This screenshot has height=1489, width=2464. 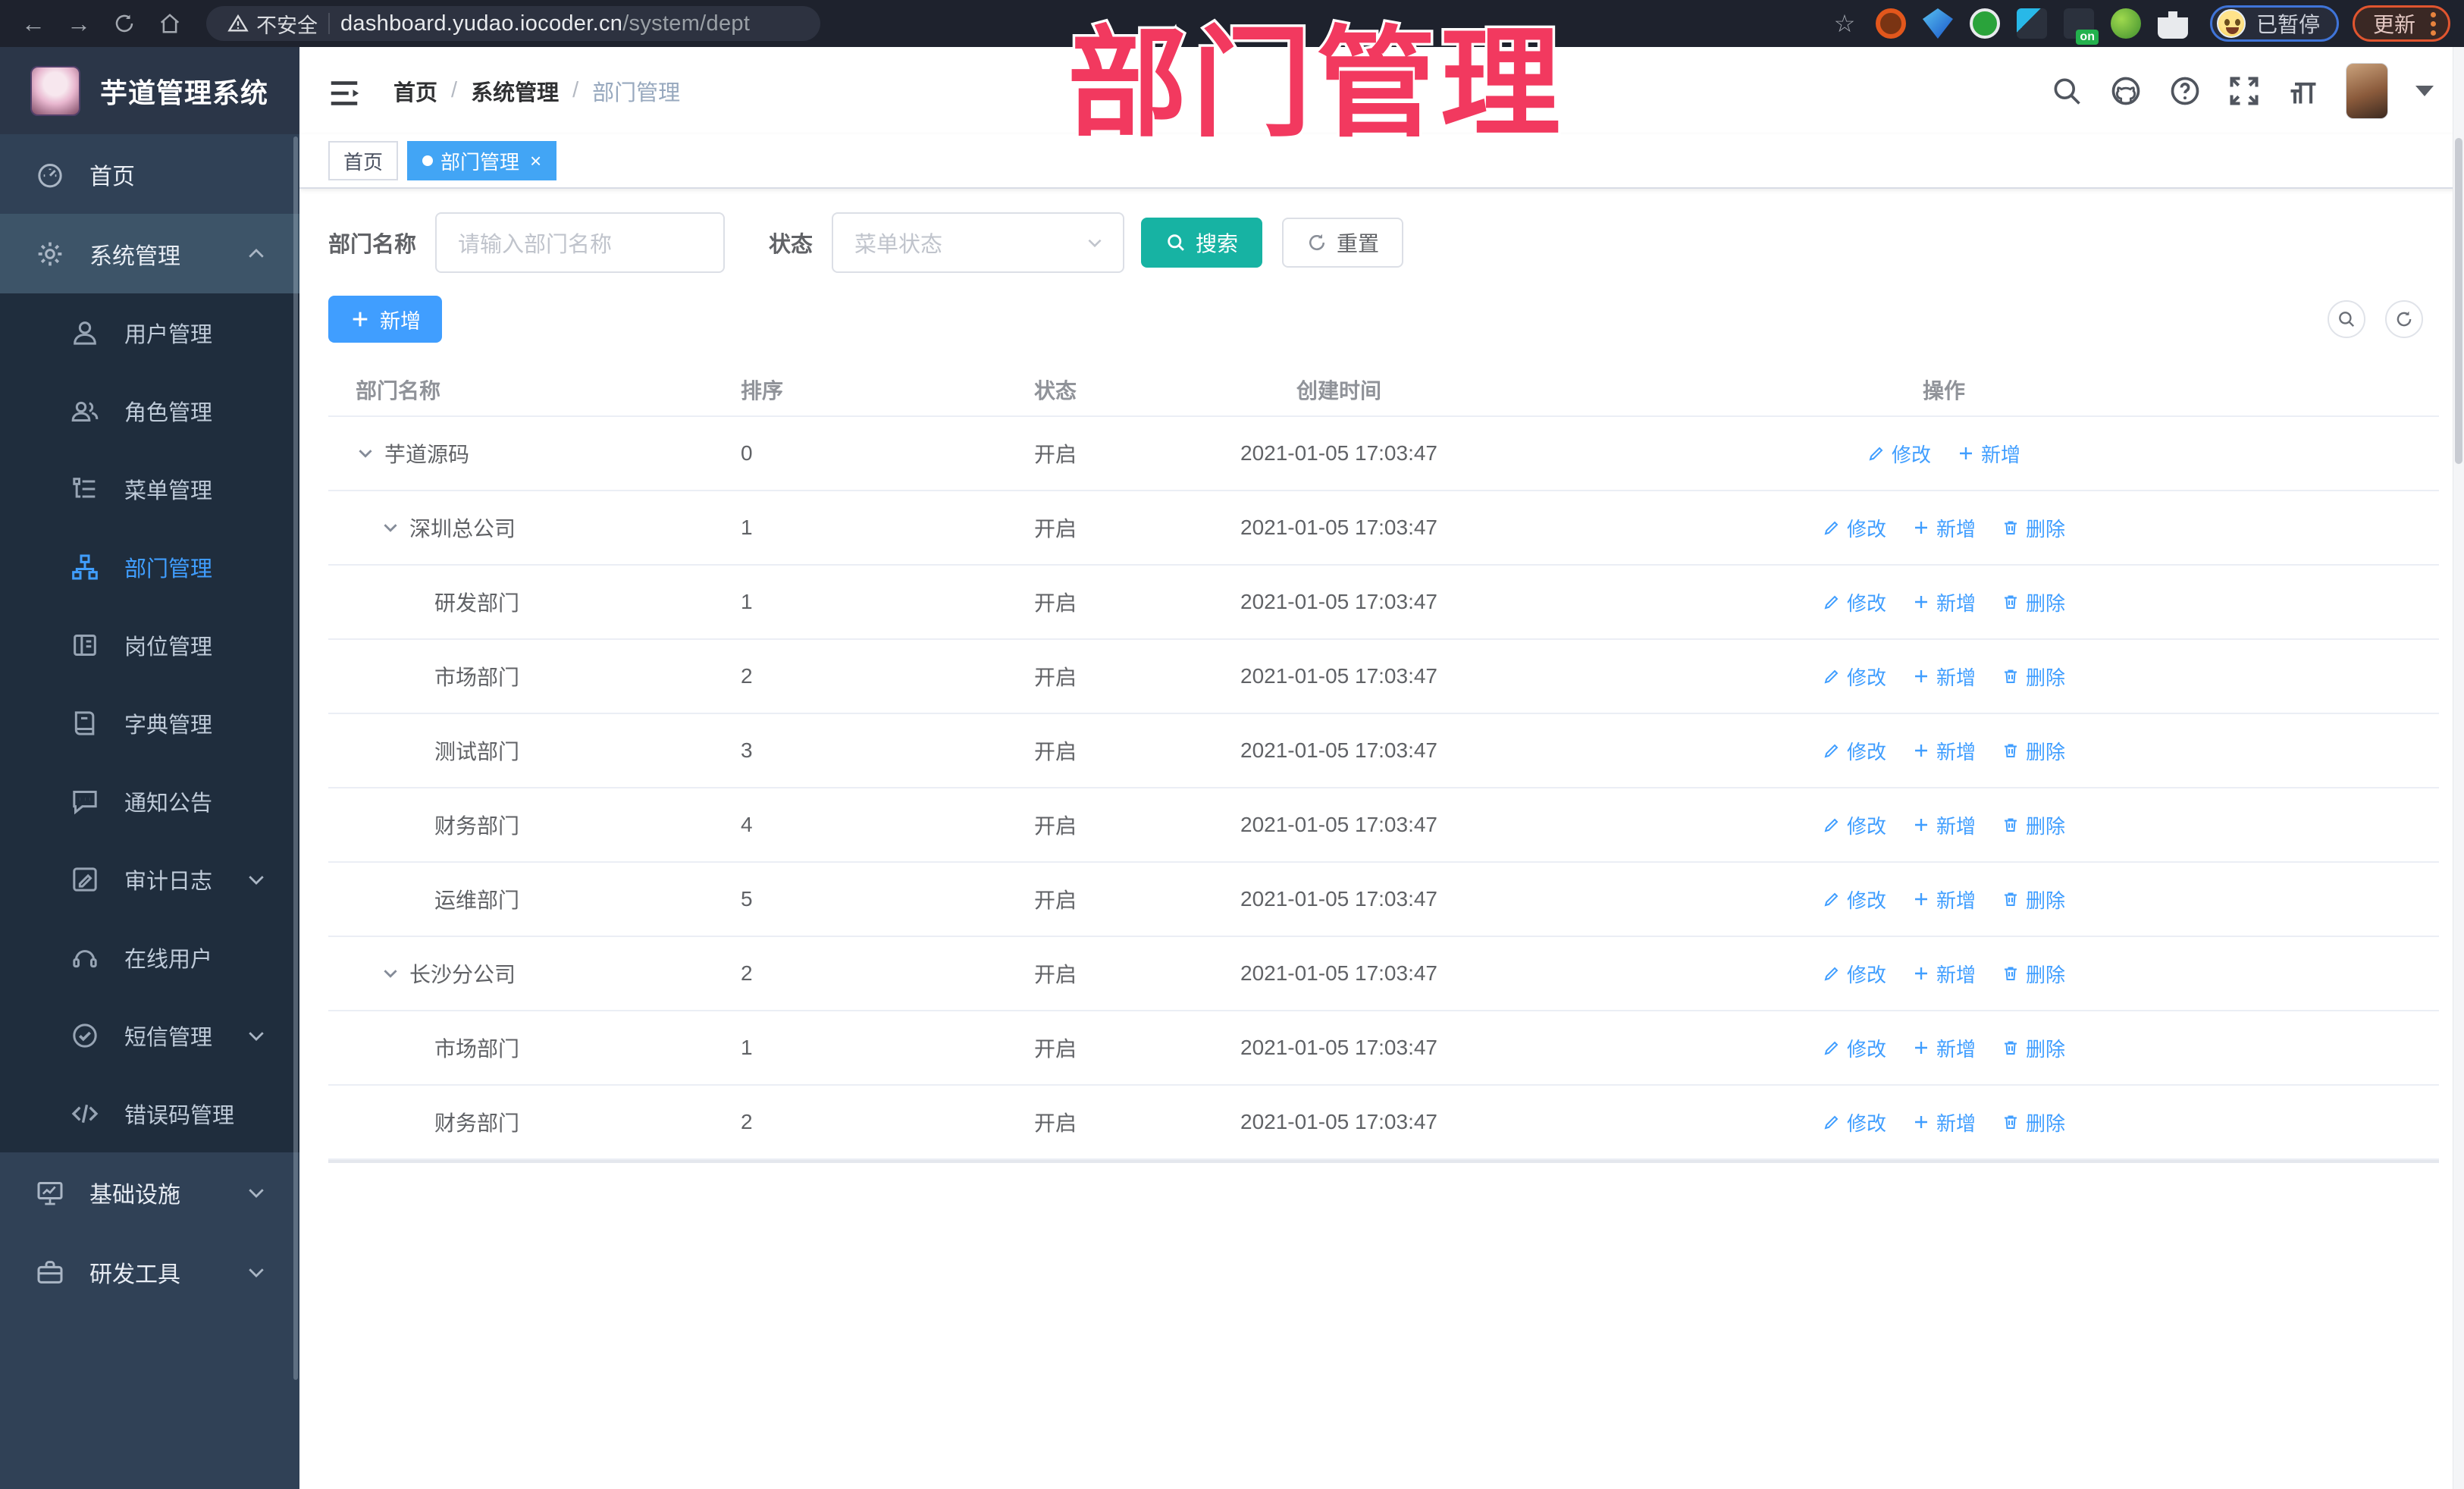 What do you see at coordinates (150, 1113) in the screenshot?
I see `sidebar-item-错误码管理: 错误码管理` at bounding box center [150, 1113].